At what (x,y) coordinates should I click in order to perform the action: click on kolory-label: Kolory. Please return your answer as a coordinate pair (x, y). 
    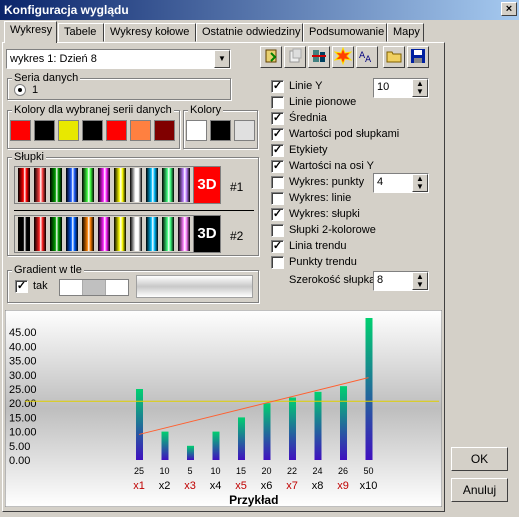
    Looking at the image, I should click on (206, 110).